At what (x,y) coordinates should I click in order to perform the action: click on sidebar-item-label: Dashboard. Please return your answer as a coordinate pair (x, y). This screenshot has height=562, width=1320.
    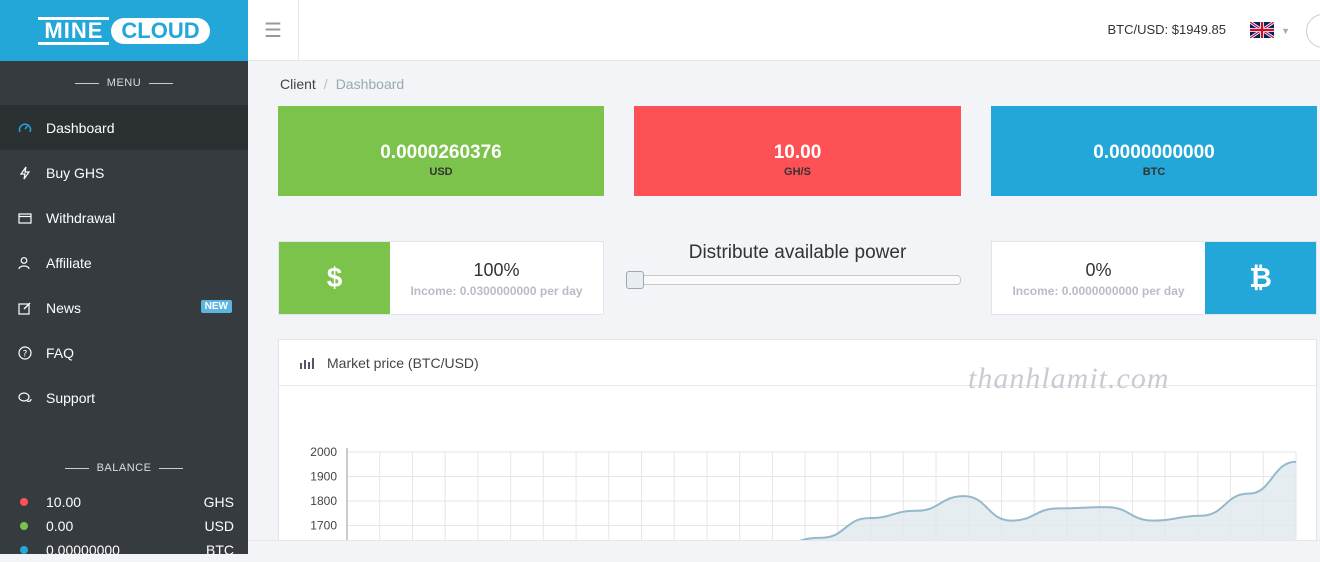
    Looking at the image, I should click on (80, 127).